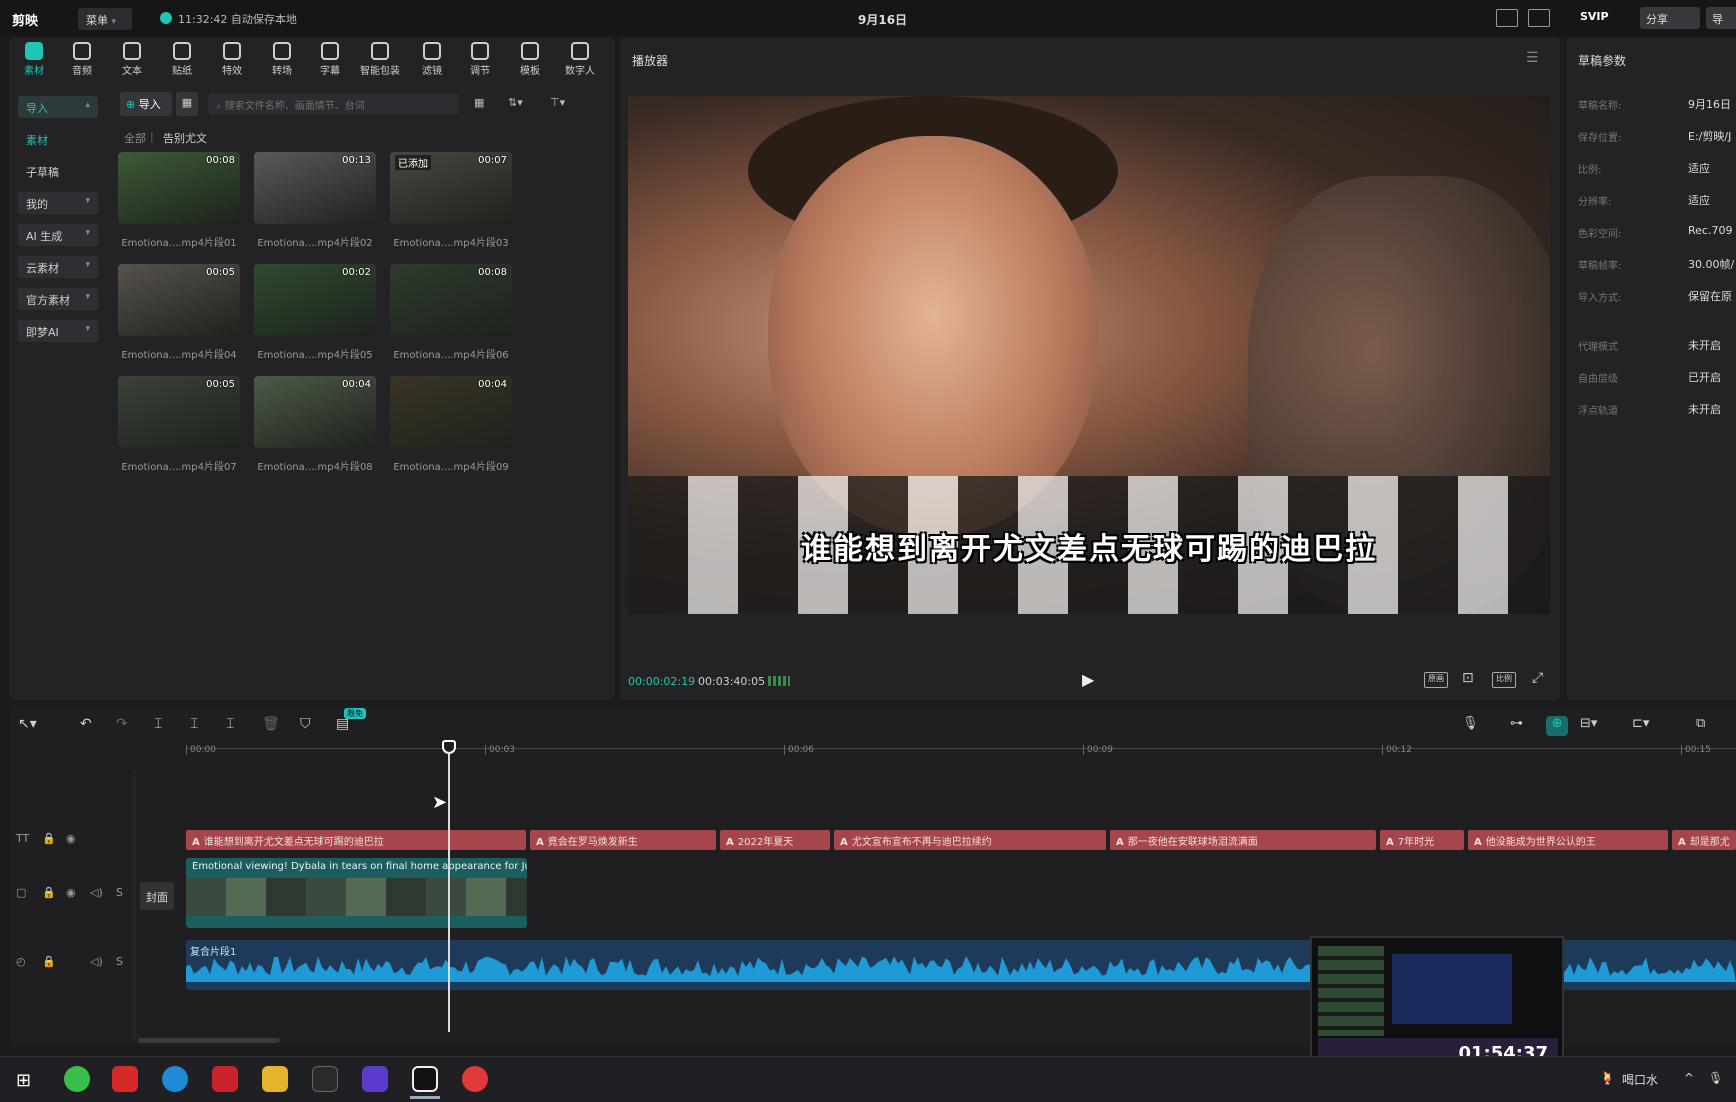 This screenshot has height=1102, width=1736. What do you see at coordinates (58, 235) in the screenshot?
I see `sidebar-item: AI 生成 ▾` at bounding box center [58, 235].